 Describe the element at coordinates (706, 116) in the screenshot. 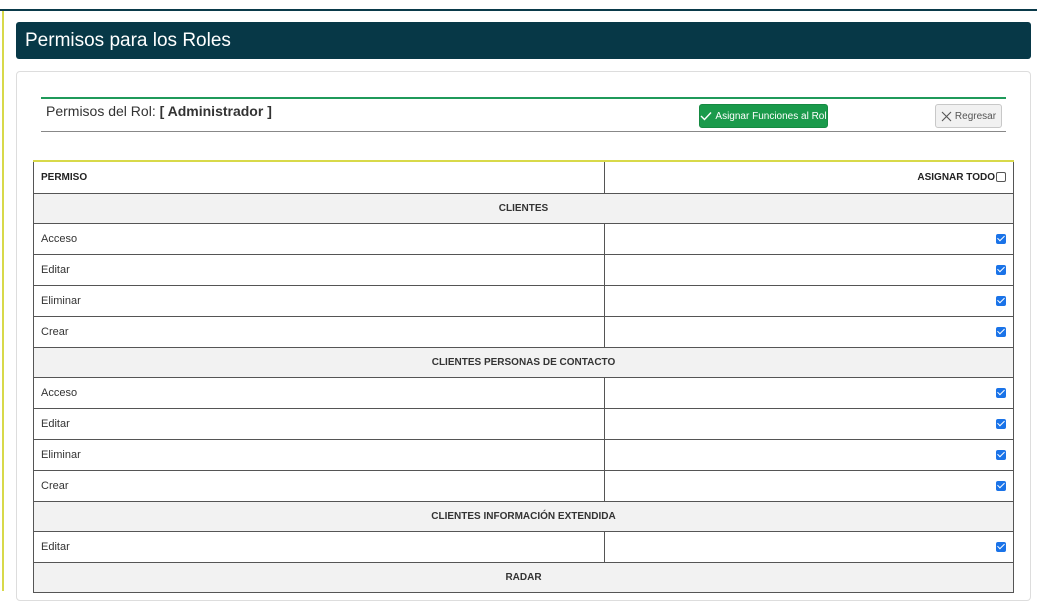

I see `check-icon` at that location.